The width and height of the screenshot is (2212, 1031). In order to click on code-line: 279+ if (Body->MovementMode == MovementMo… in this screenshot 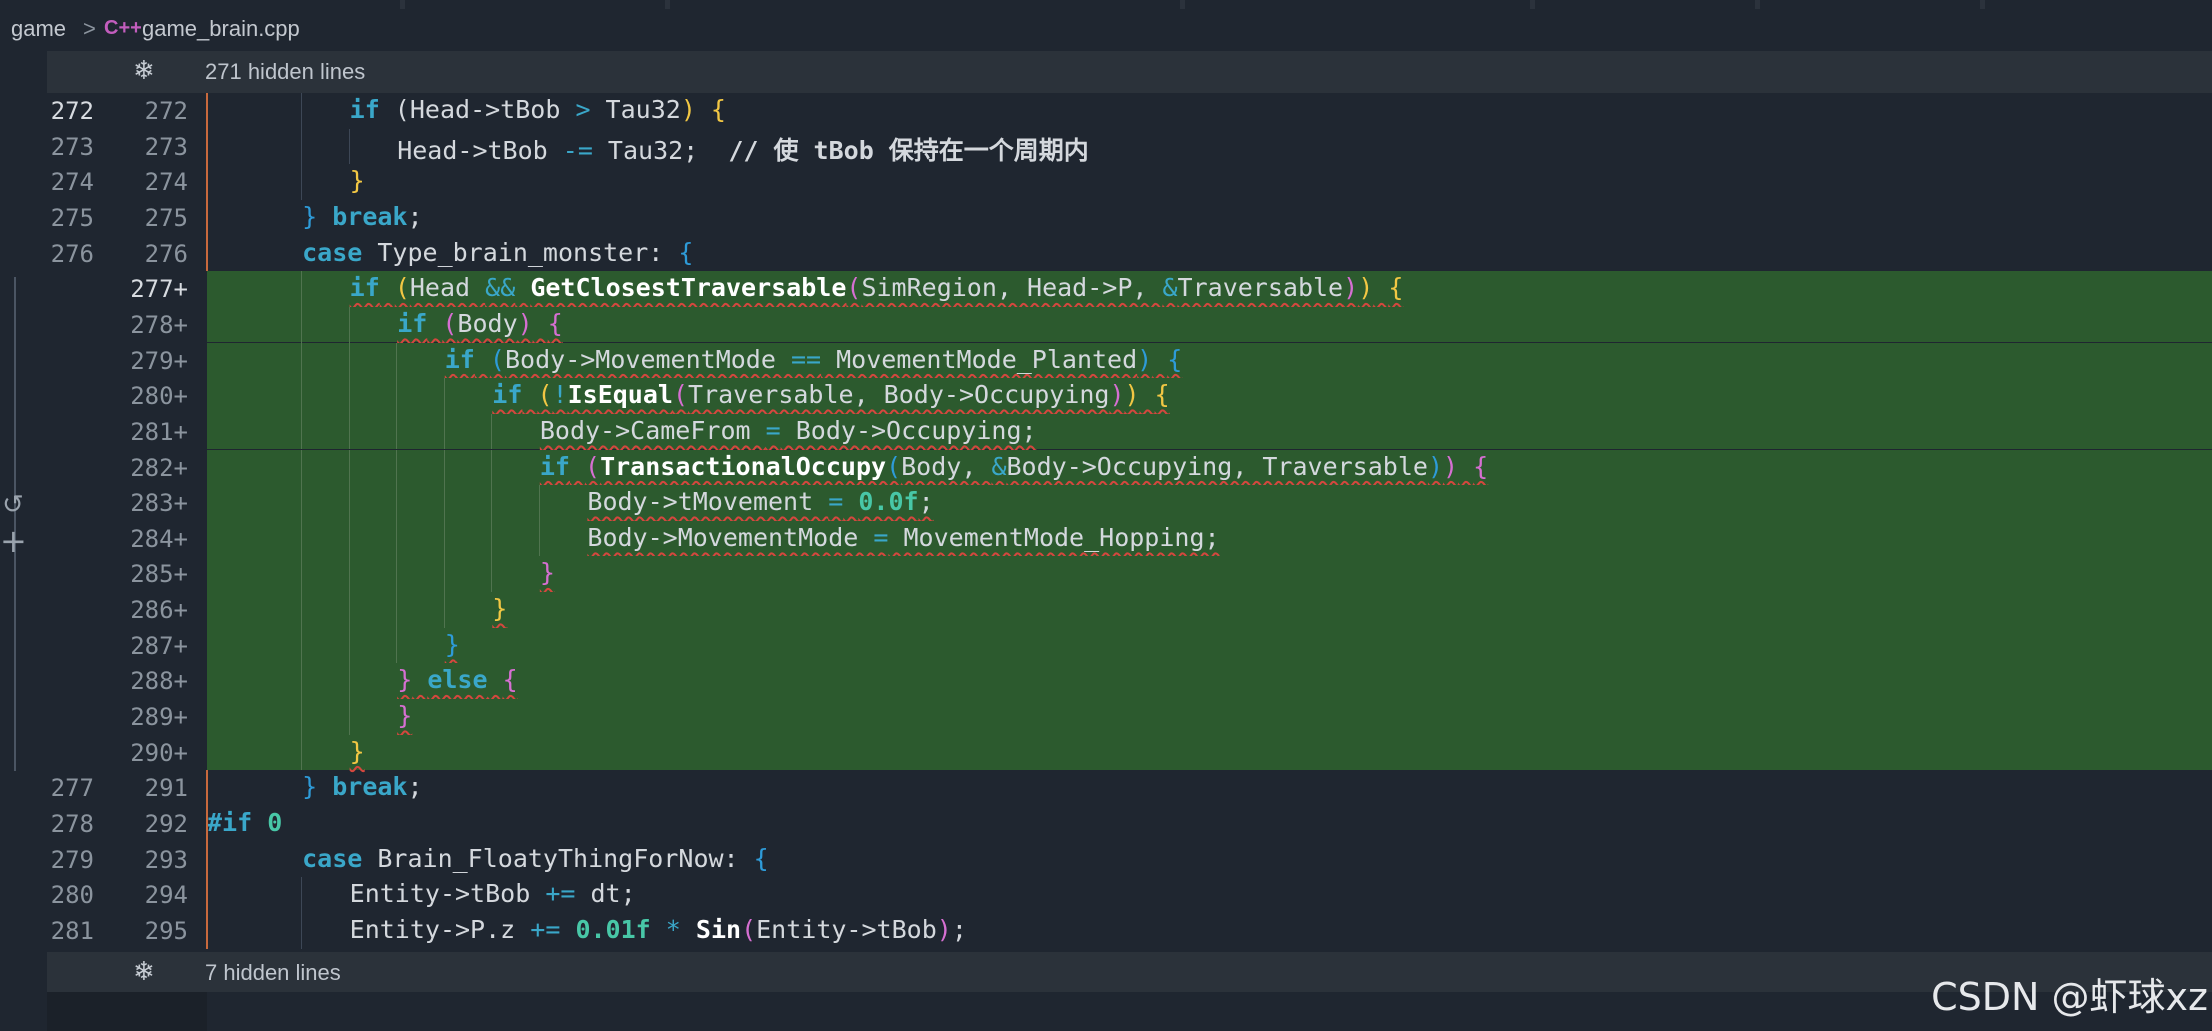, I will do `click(1106, 360)`.